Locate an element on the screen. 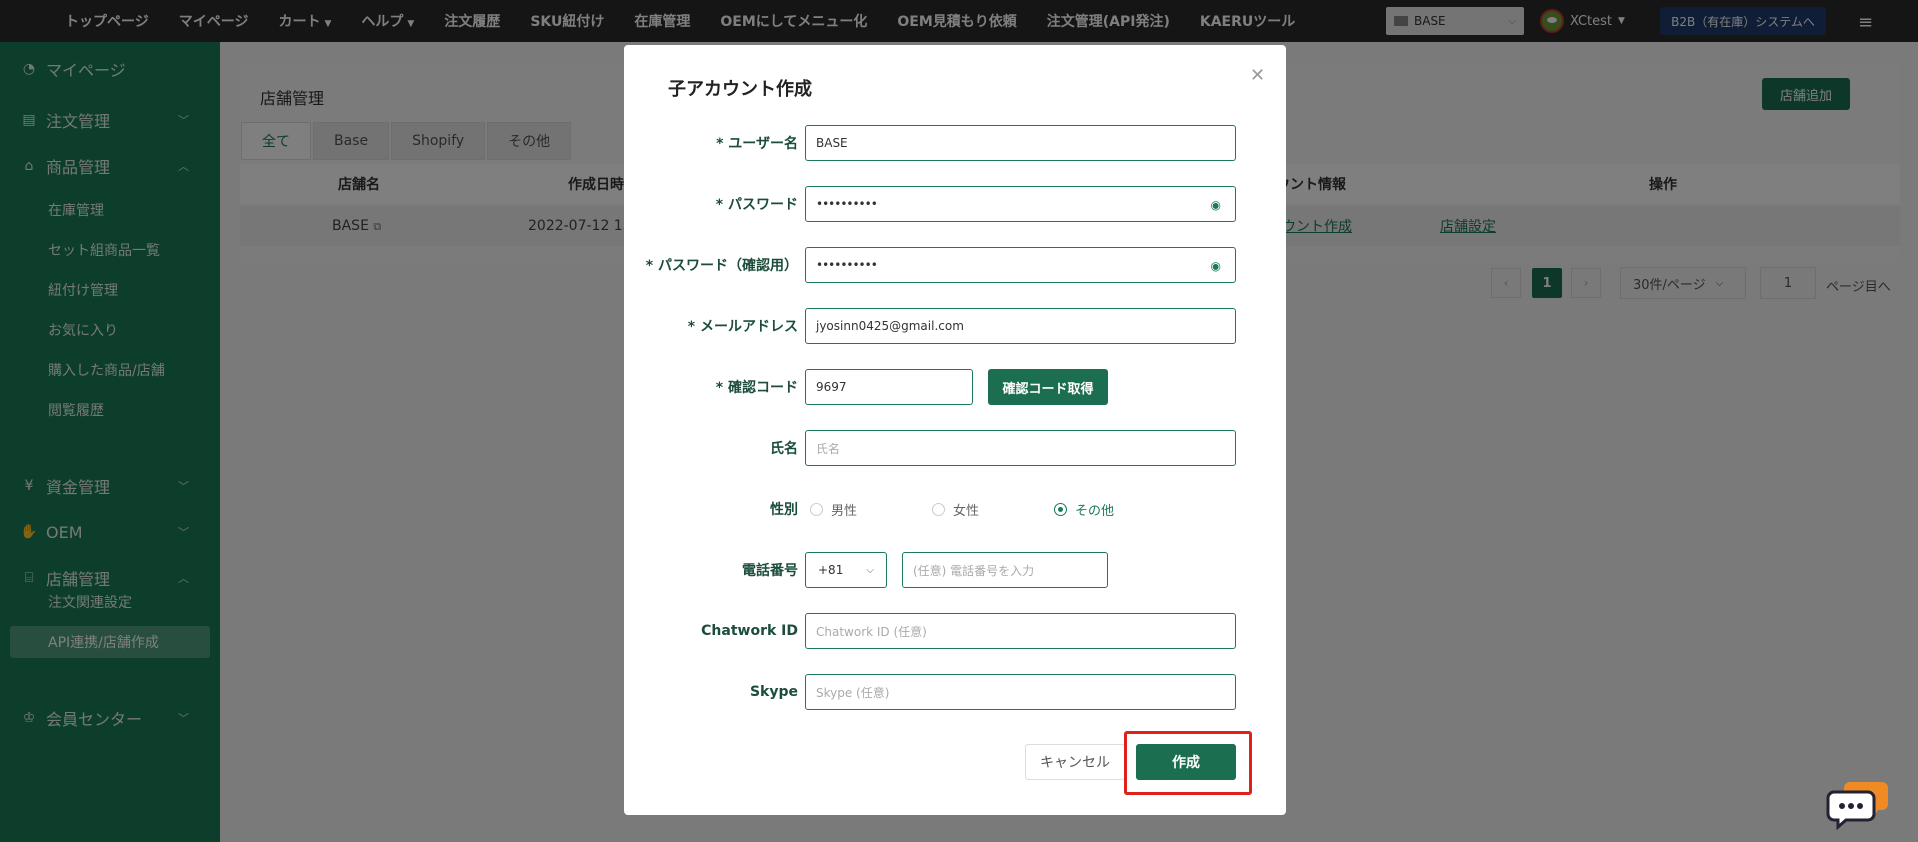  password-confirm-label: * パスワード（確認用） is located at coordinates (721, 266).